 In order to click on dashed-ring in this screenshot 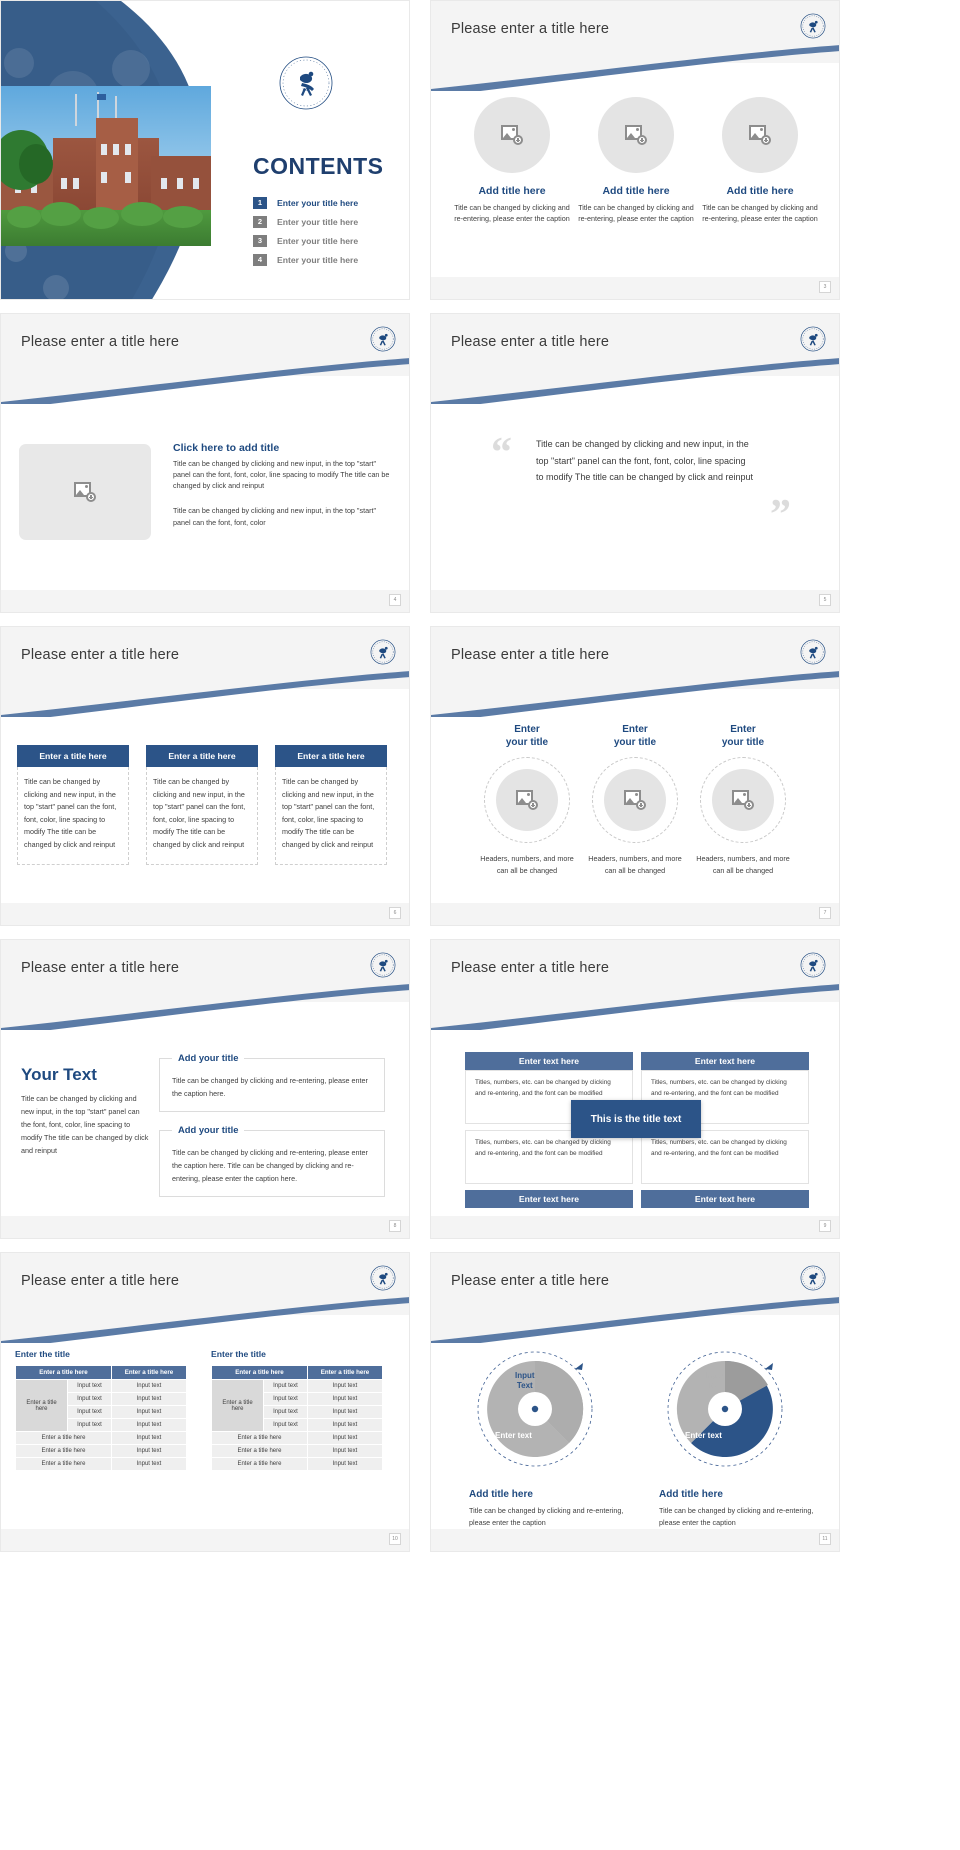, I will do `click(635, 800)`.